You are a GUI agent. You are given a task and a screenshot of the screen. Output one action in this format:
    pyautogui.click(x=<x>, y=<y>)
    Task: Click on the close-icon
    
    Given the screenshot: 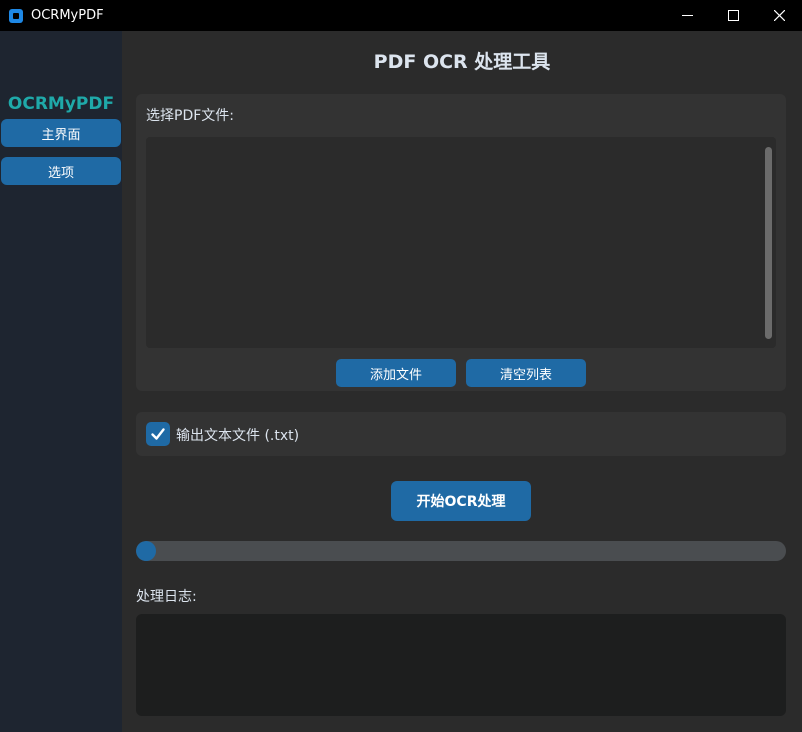 What is the action you would take?
    pyautogui.click(x=779, y=15)
    